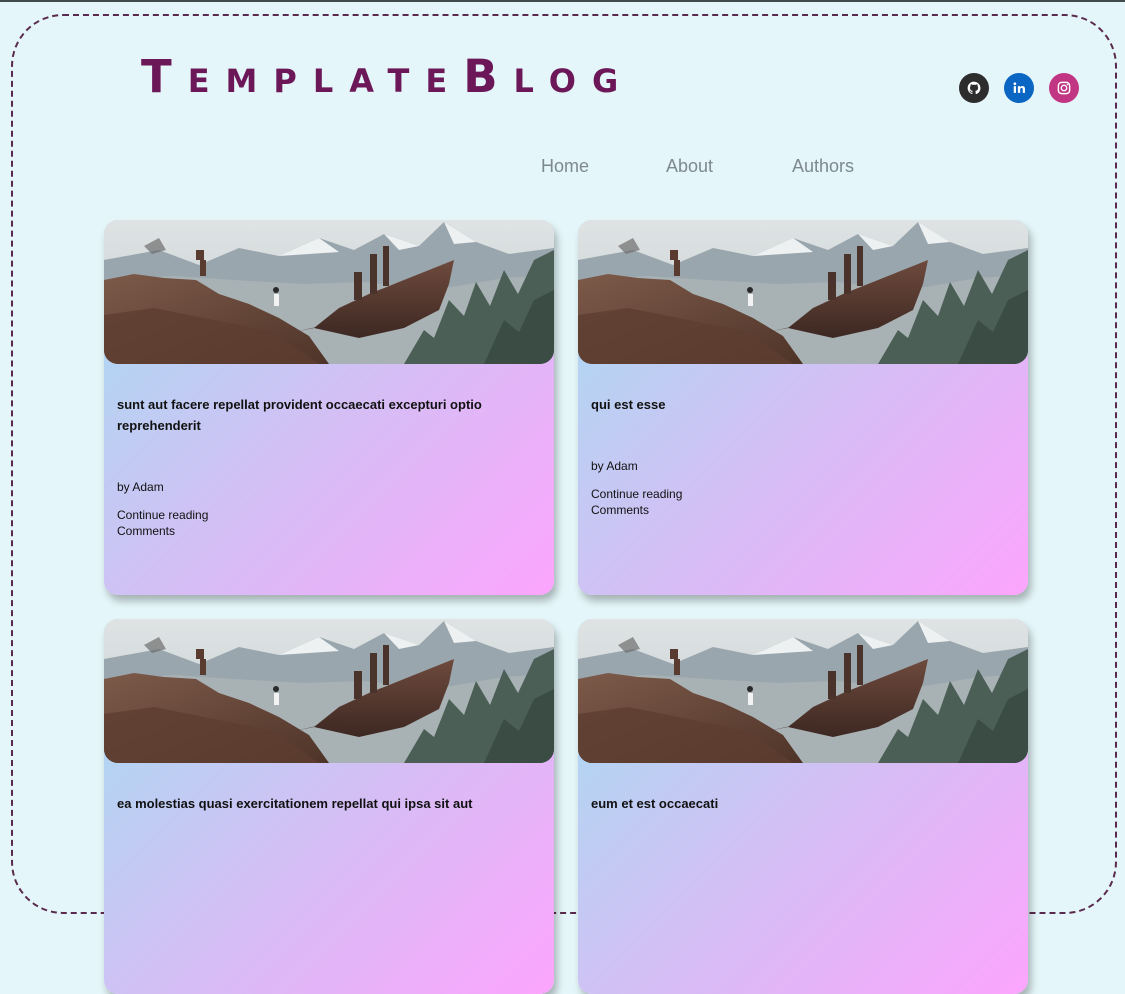 This screenshot has height=994, width=1125. What do you see at coordinates (791, 404) in the screenshot?
I see `post-title: qui est esse` at bounding box center [791, 404].